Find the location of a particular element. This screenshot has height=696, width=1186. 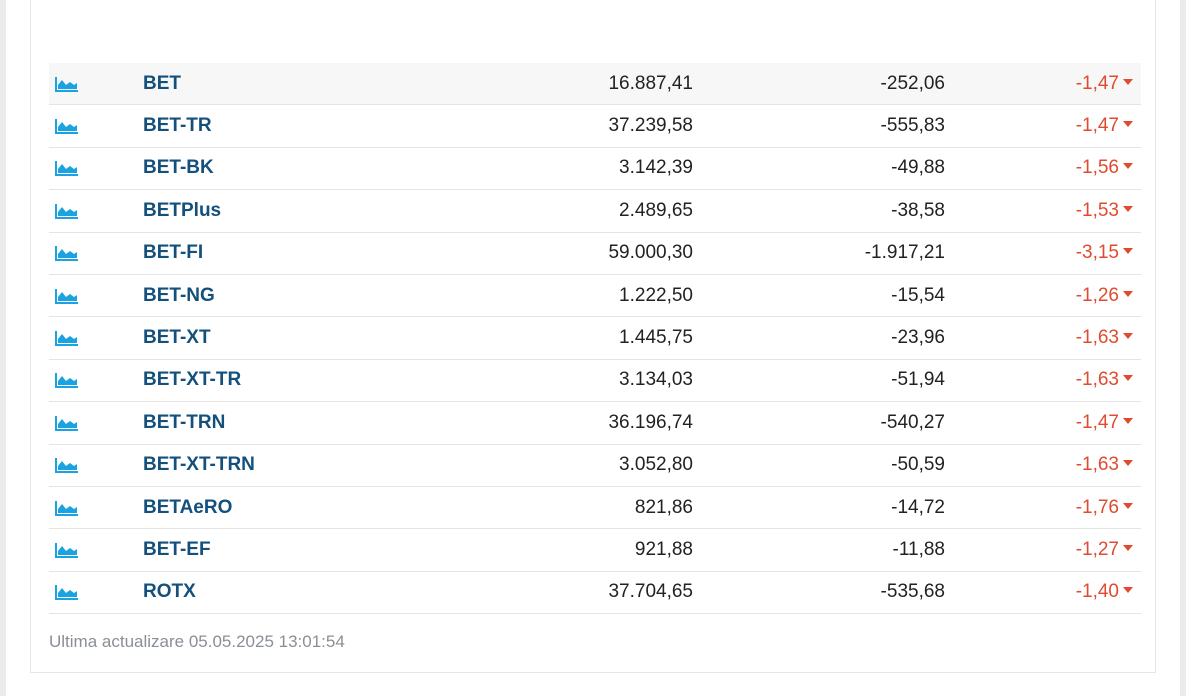

index-change-percent: -3,15 is located at coordinates (1104, 253).